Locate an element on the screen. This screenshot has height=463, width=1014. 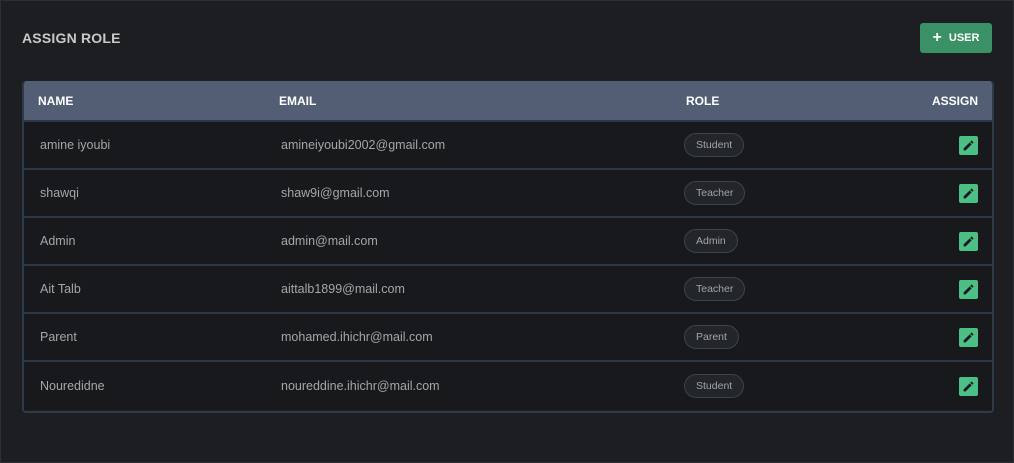
column-header-email: EMAIL is located at coordinates (298, 100).